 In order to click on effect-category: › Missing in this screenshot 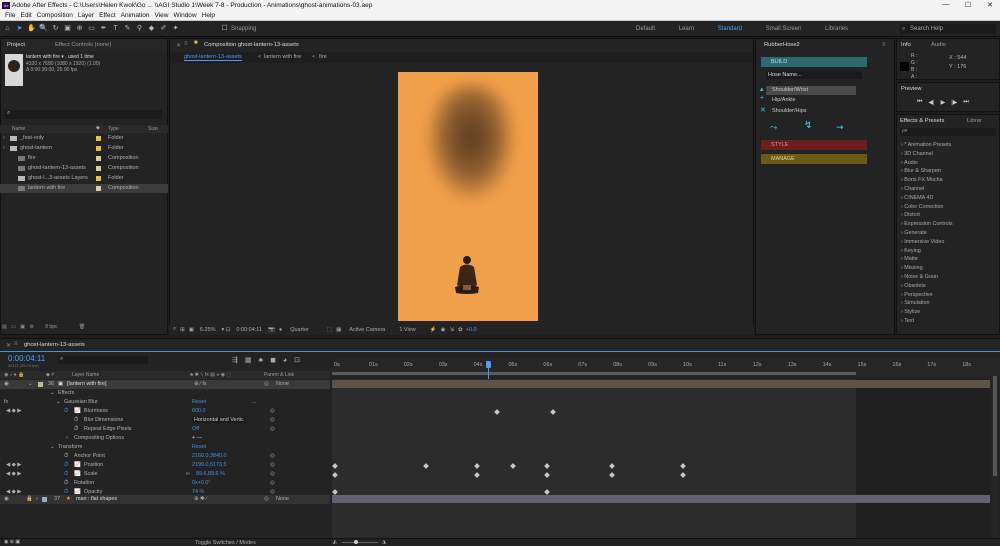, I will do `click(912, 268)`.